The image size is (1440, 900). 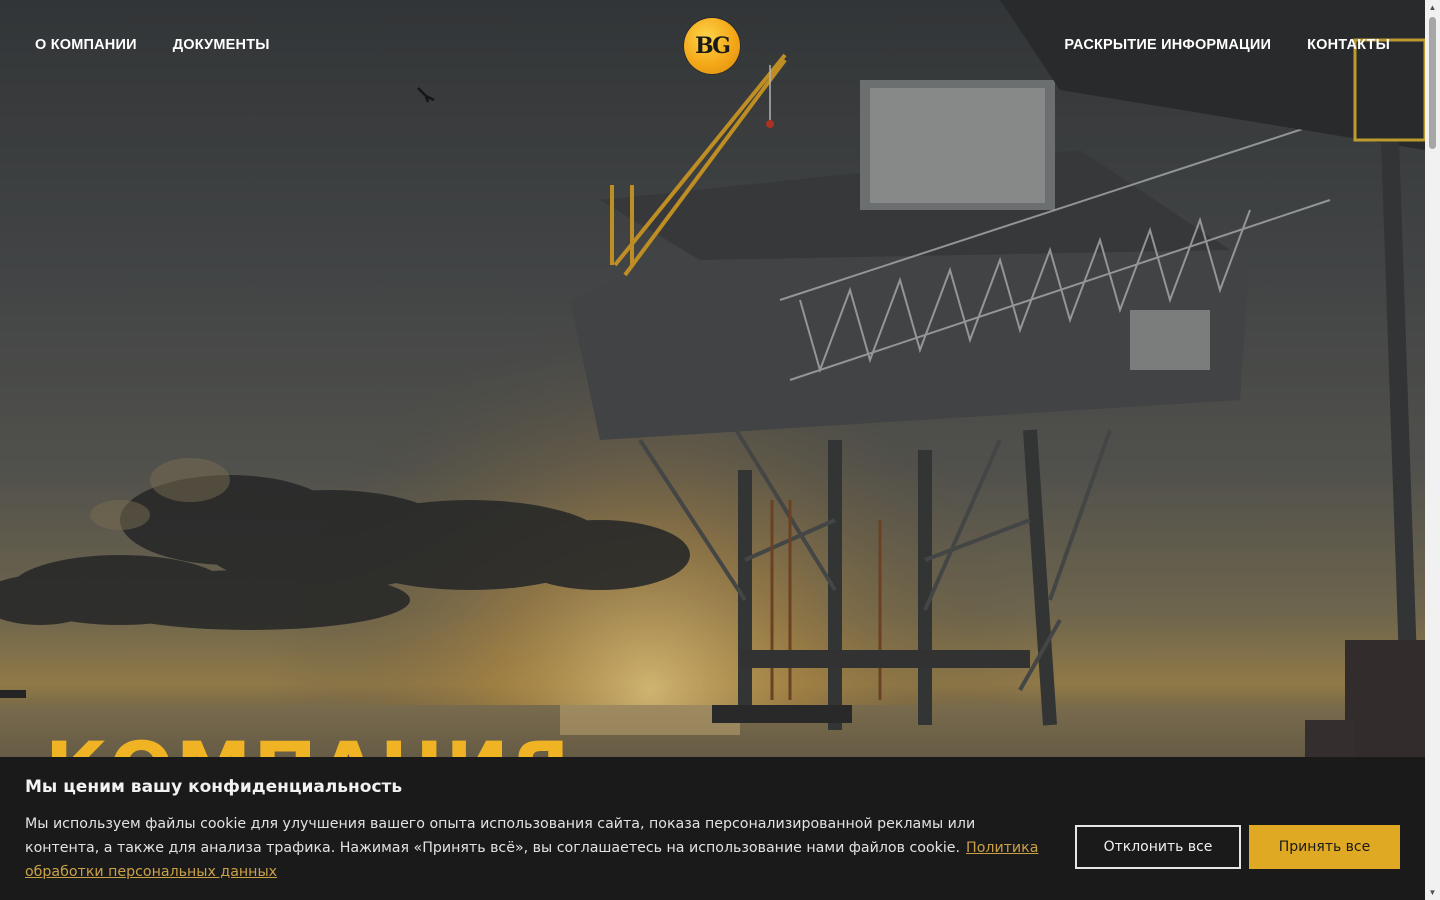 What do you see at coordinates (1432, 7) in the screenshot?
I see `scroll-up-arrow-icon: ▲` at bounding box center [1432, 7].